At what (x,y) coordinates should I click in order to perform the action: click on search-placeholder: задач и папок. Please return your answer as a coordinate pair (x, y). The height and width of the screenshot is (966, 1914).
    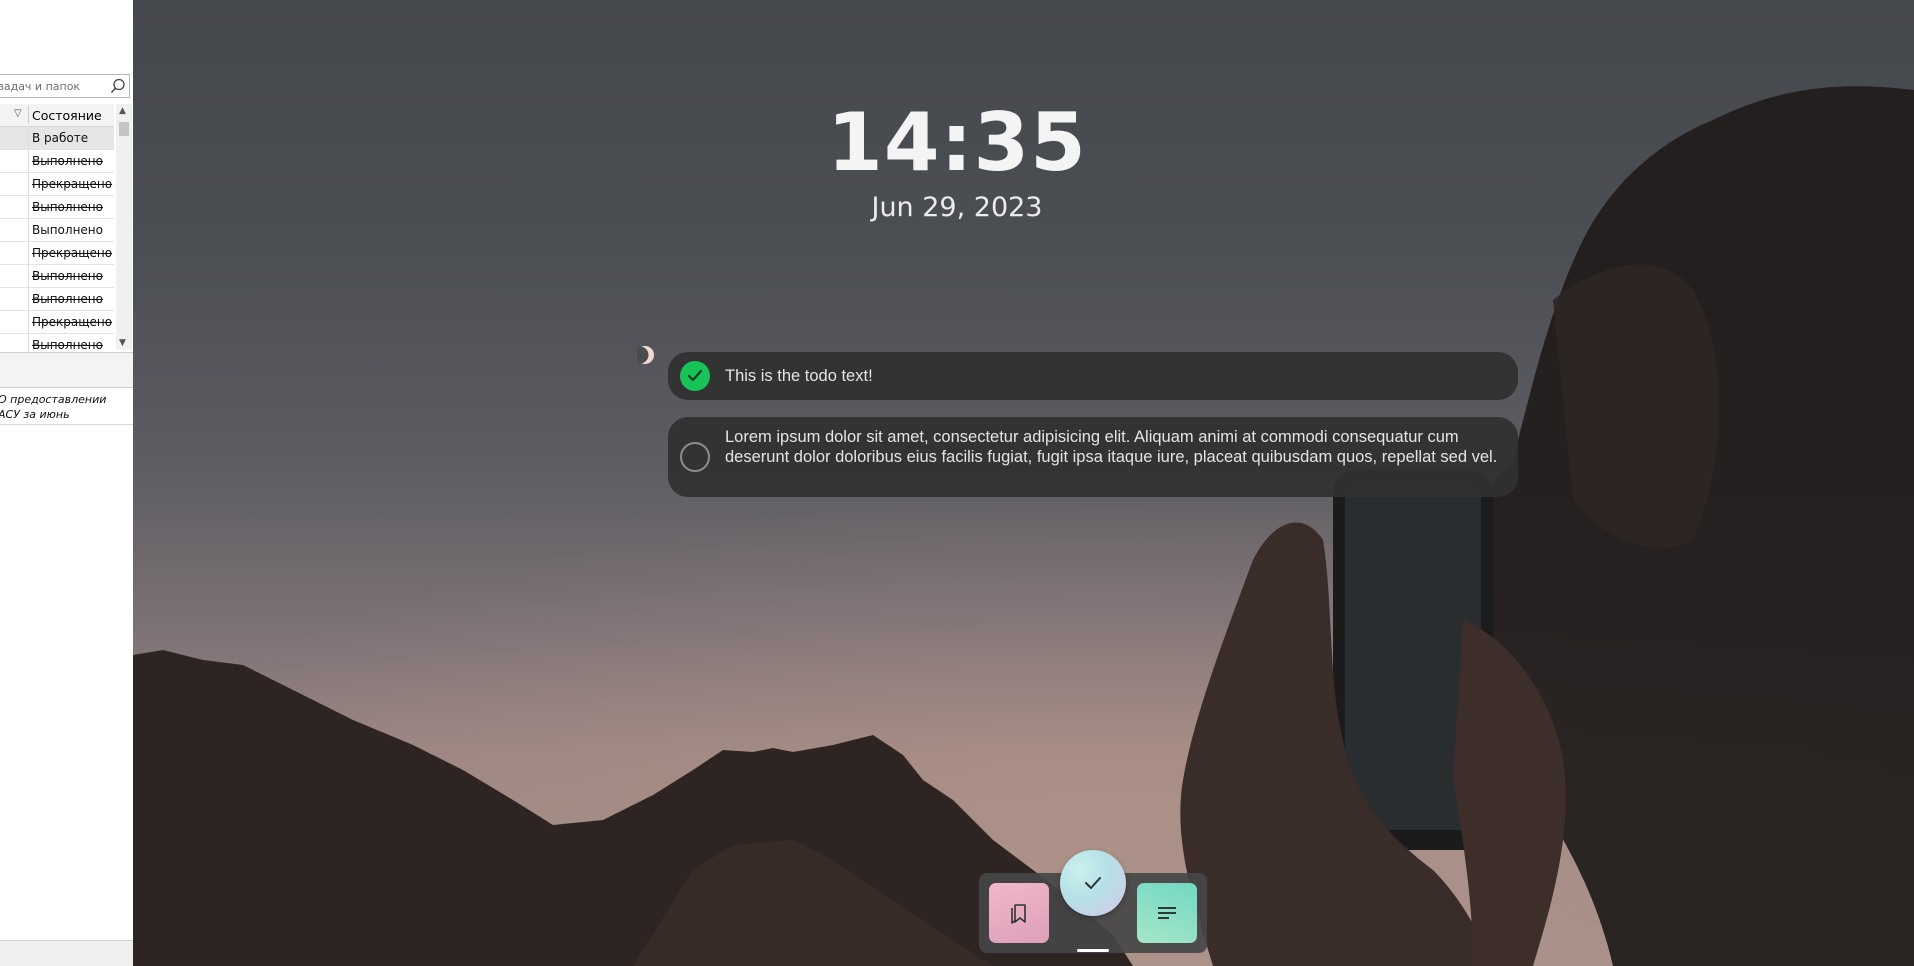
    Looking at the image, I should click on (40, 86).